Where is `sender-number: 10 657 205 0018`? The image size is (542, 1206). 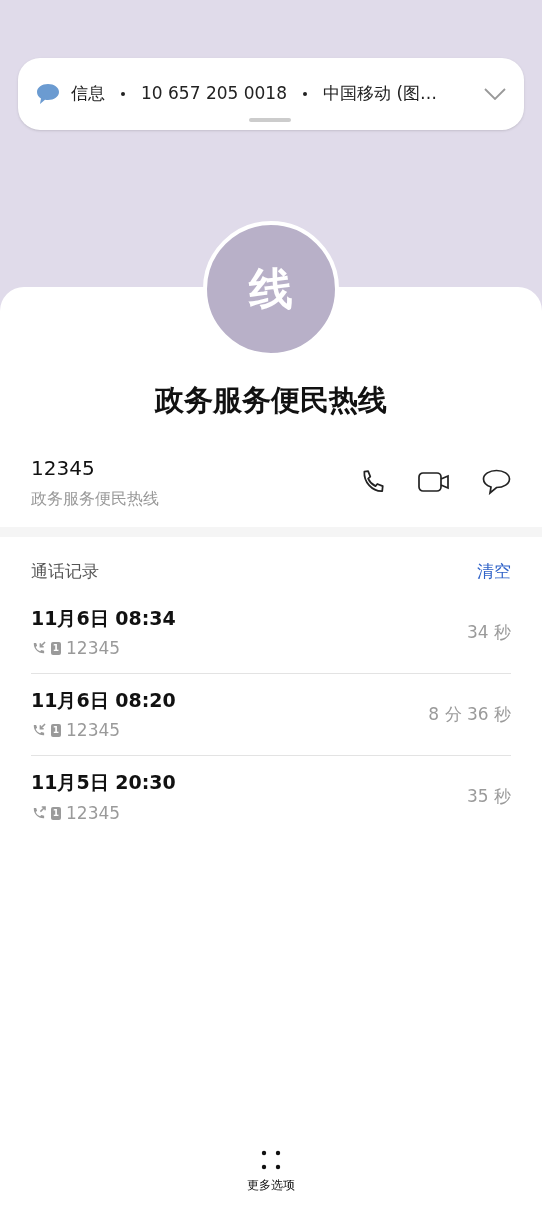
sender-number: 10 657 205 0018 is located at coordinates (214, 94).